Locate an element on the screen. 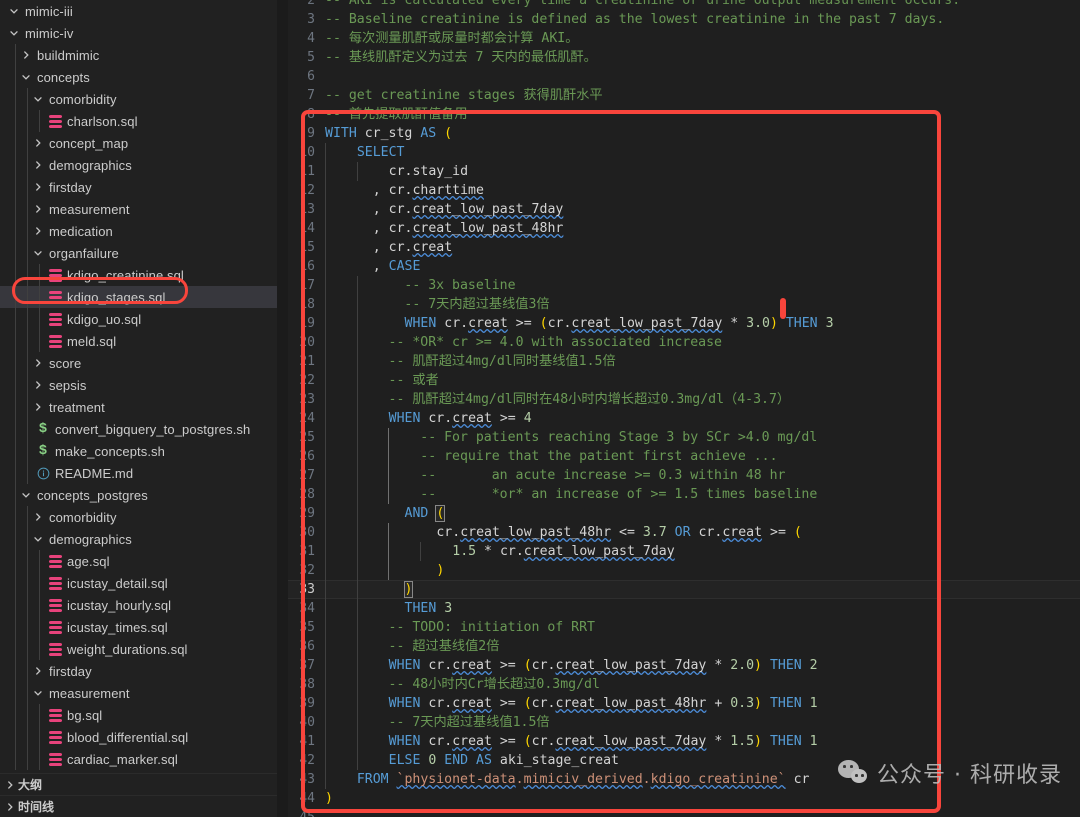 This screenshot has width=1080, height=817. tree-item-blood-differential-sql: blood_differential.sql is located at coordinates (138, 737).